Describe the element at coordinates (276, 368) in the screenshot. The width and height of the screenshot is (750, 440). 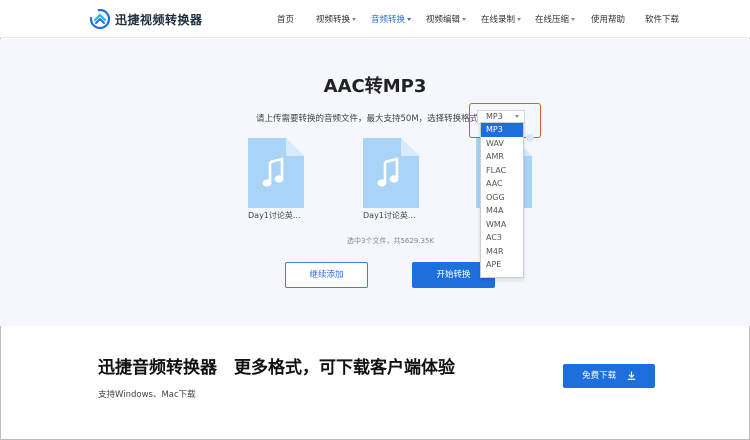
I see `promo-title: 迅捷音频转换器 更多格式，可下载客户端体验` at that location.